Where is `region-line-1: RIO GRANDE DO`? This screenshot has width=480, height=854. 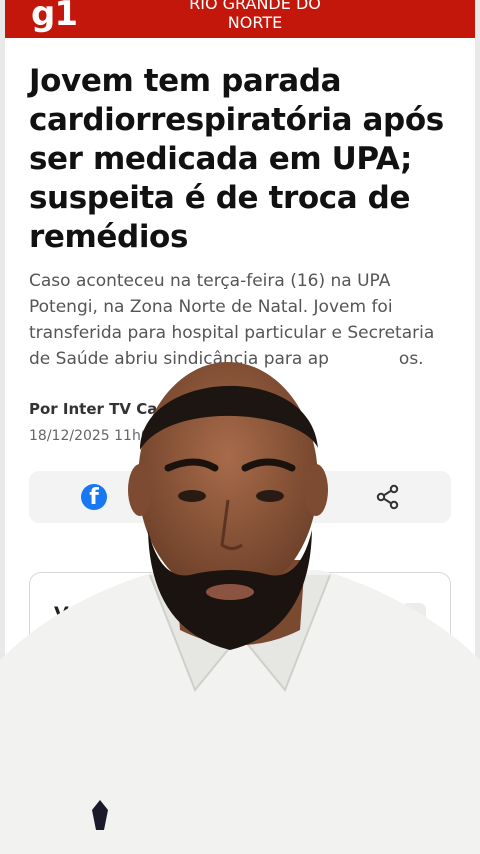 region-line-1: RIO GRANDE DO is located at coordinates (255, 6).